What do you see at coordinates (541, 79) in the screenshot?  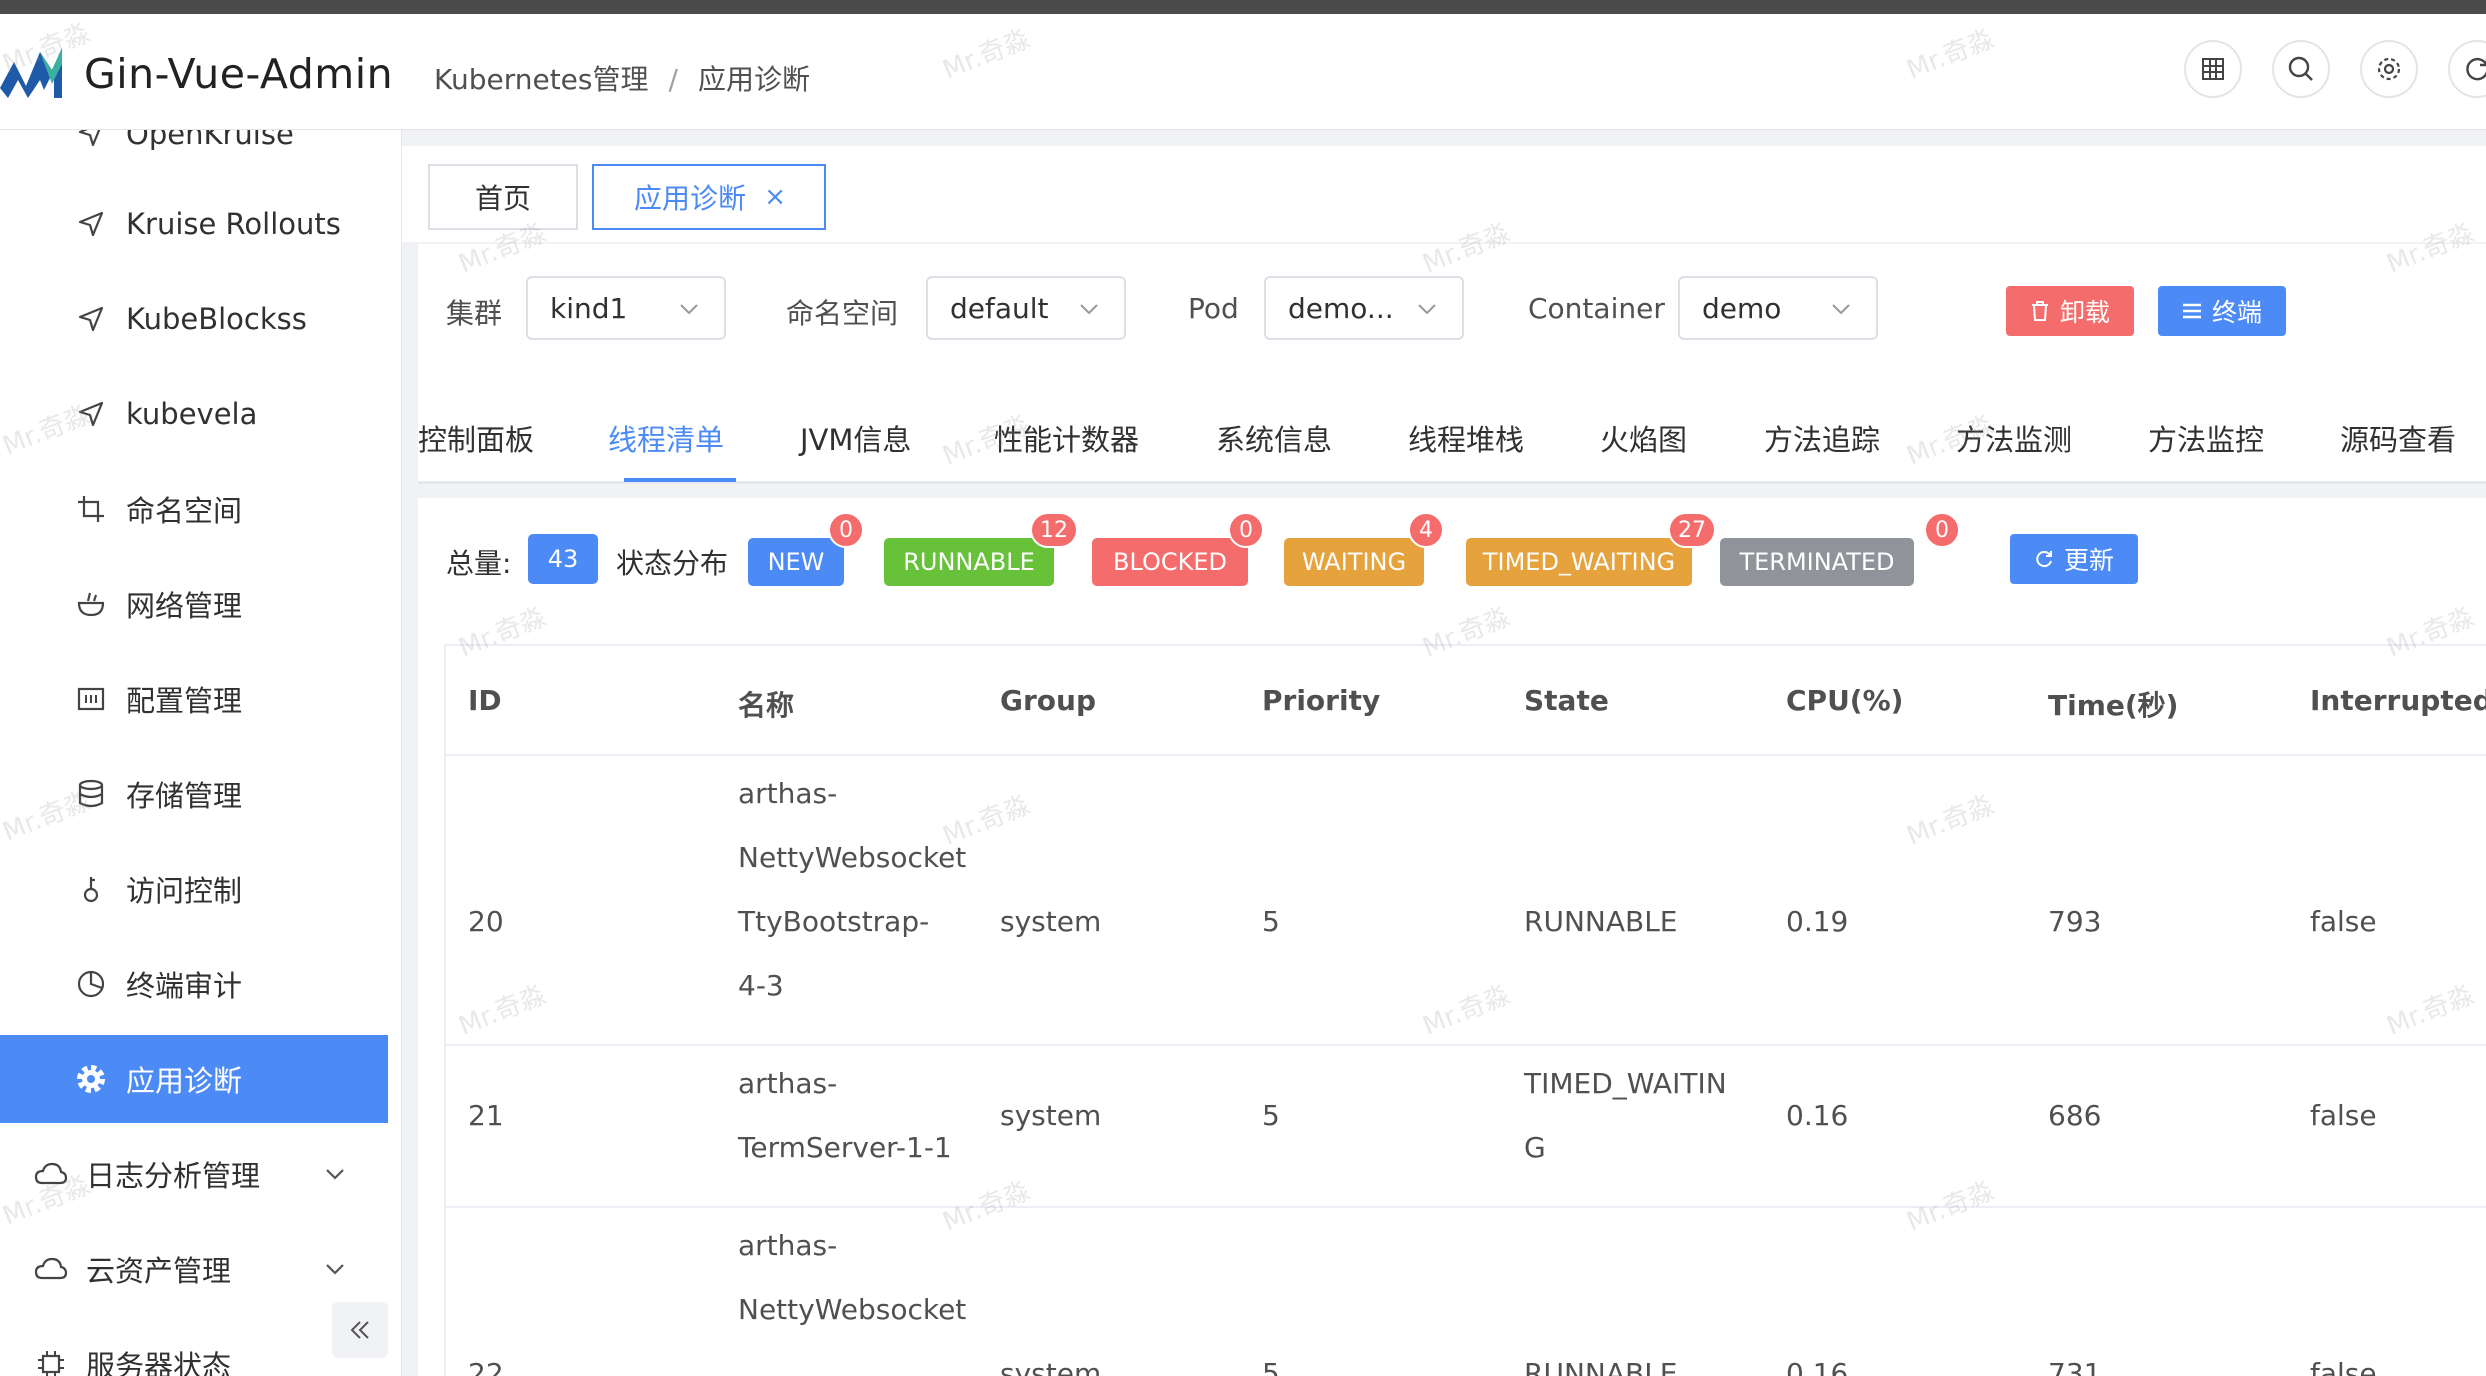 I see `breadcrumb-item-kubernetes: Kubernetes管理` at bounding box center [541, 79].